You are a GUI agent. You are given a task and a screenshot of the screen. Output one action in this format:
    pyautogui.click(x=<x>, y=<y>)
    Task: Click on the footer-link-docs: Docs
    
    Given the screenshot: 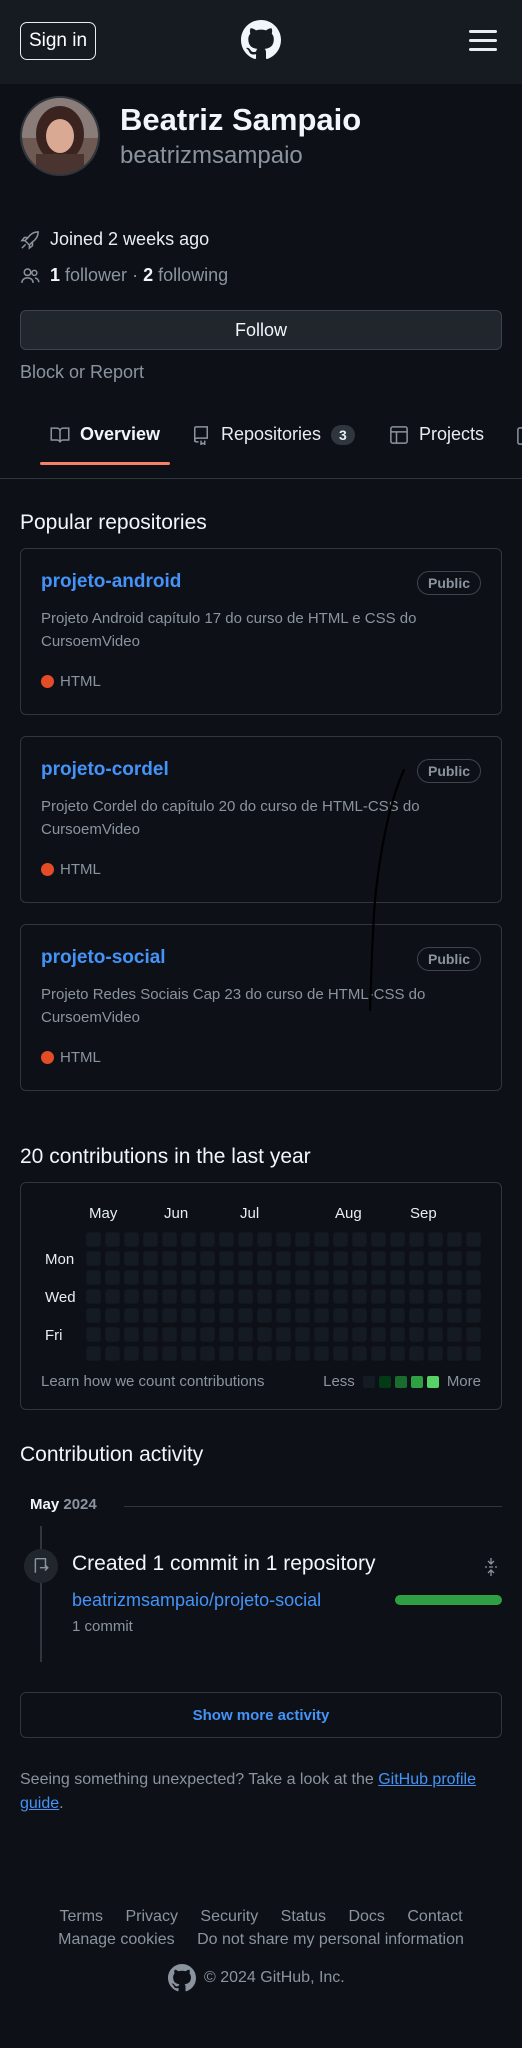 What is the action you would take?
    pyautogui.click(x=366, y=1916)
    